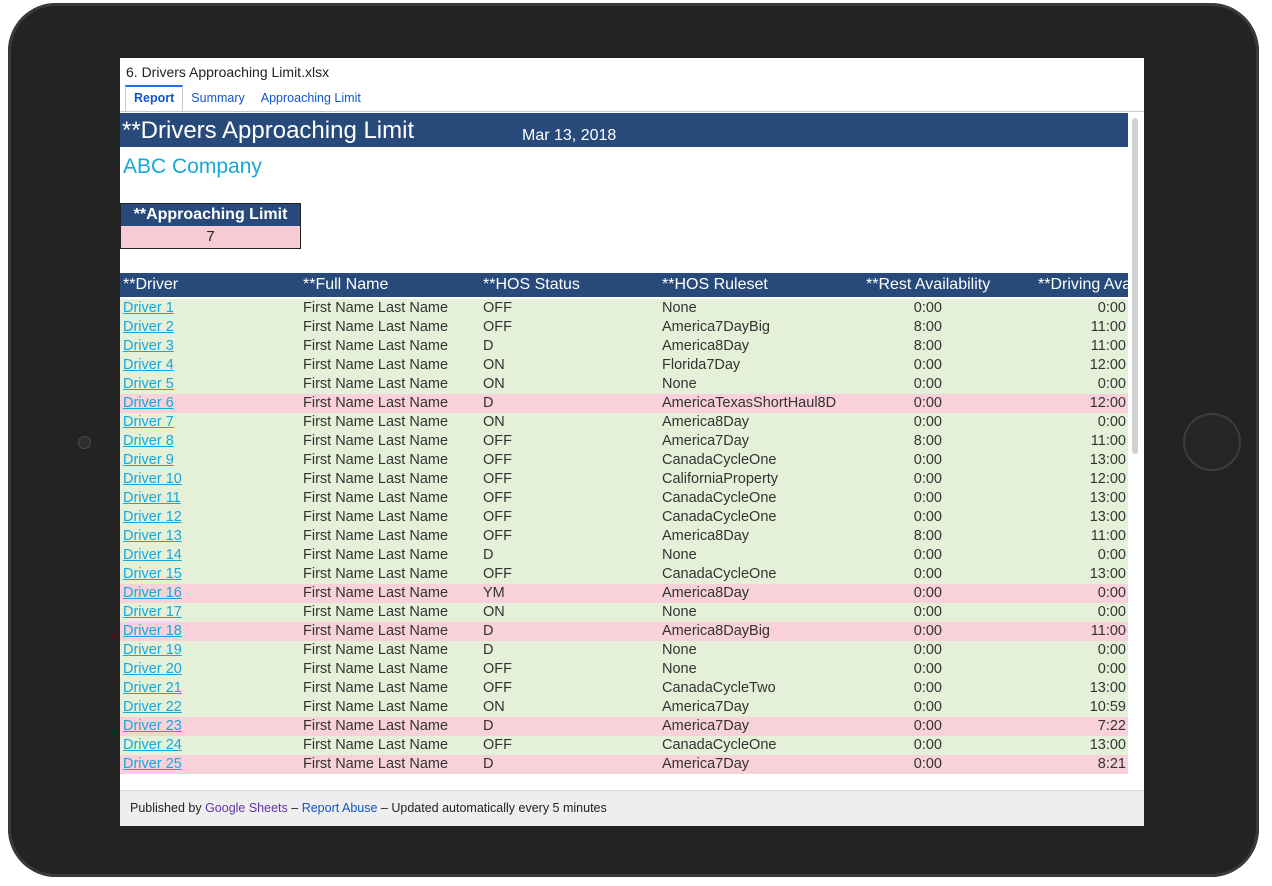  I want to click on driver-link: Driver 25, so click(152, 764).